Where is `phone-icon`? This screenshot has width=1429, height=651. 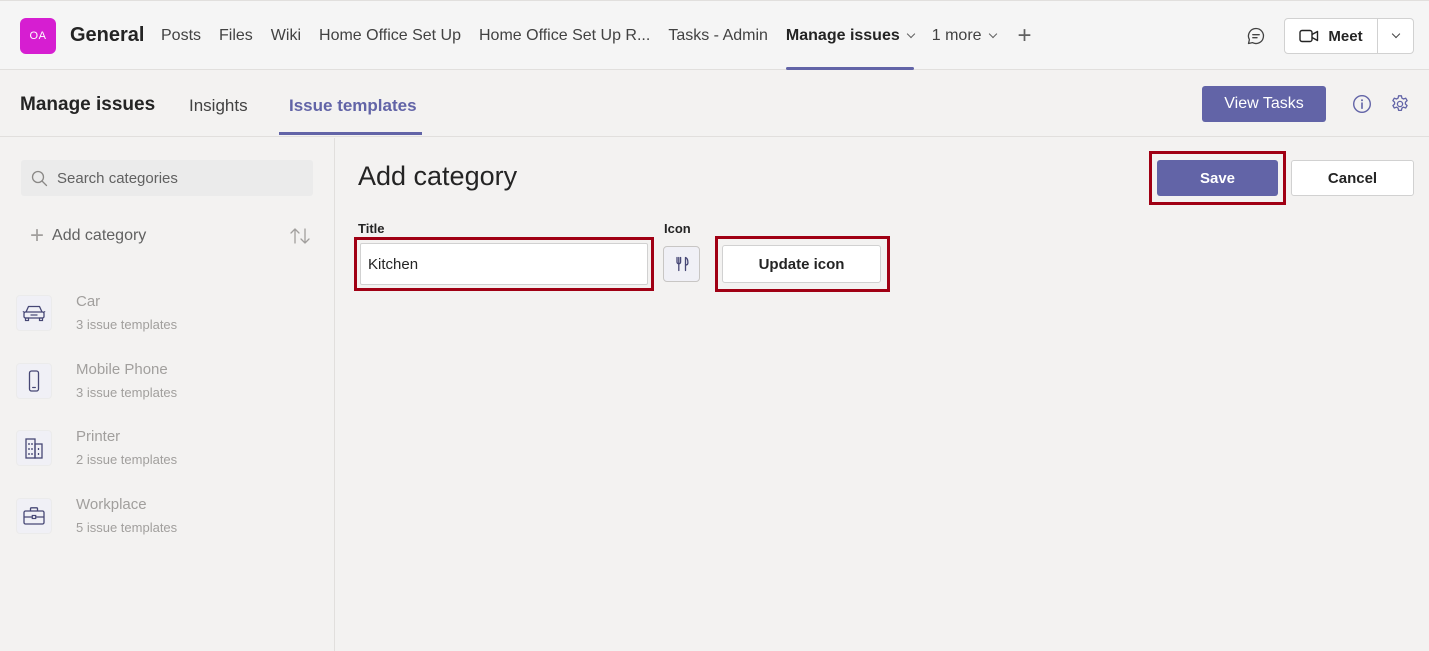 phone-icon is located at coordinates (34, 380).